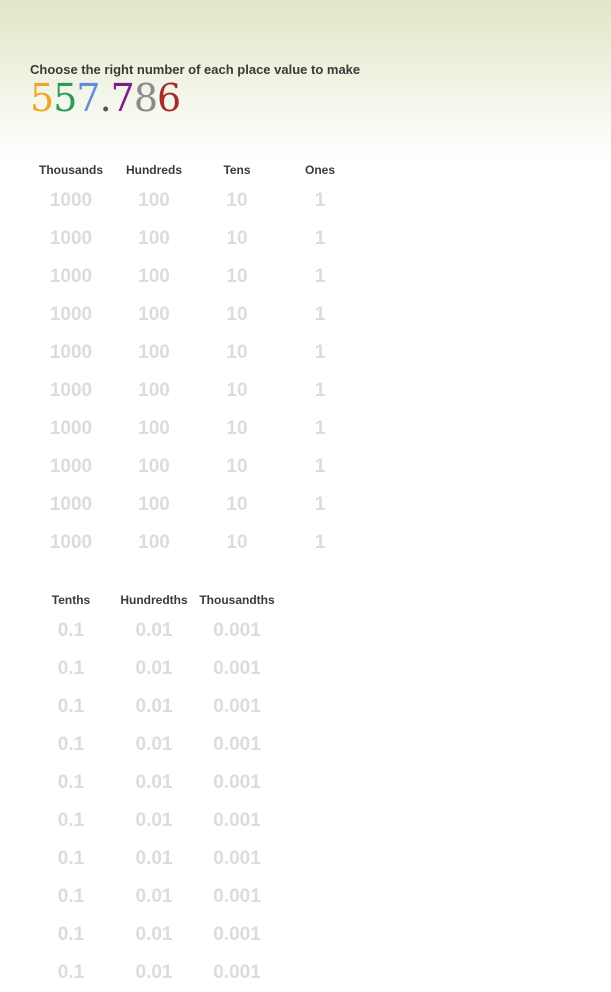 The height and width of the screenshot is (992, 611). What do you see at coordinates (169, 98) in the screenshot?
I see `target-digit: 6` at bounding box center [169, 98].